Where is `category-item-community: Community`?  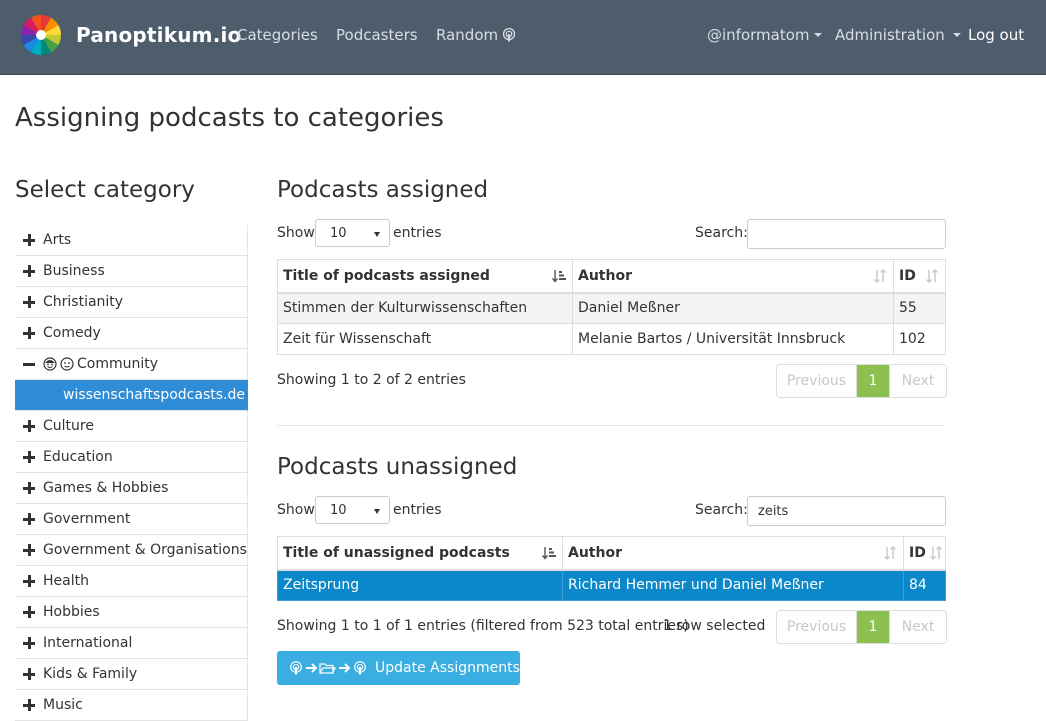 category-item-community: Community is located at coordinates (131, 364).